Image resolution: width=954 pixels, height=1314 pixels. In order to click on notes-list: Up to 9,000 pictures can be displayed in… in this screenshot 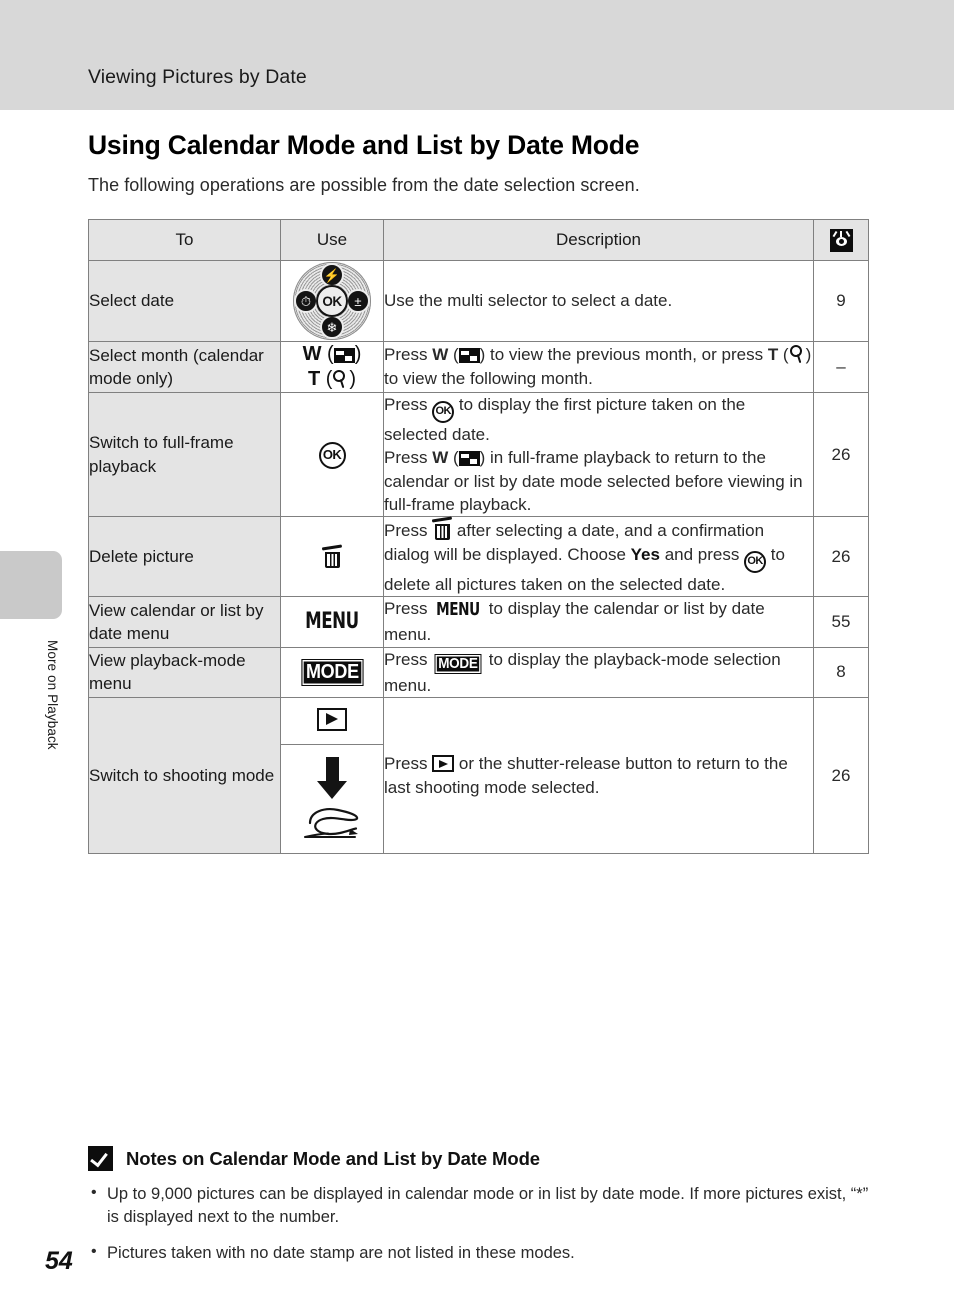, I will do `click(483, 1223)`.